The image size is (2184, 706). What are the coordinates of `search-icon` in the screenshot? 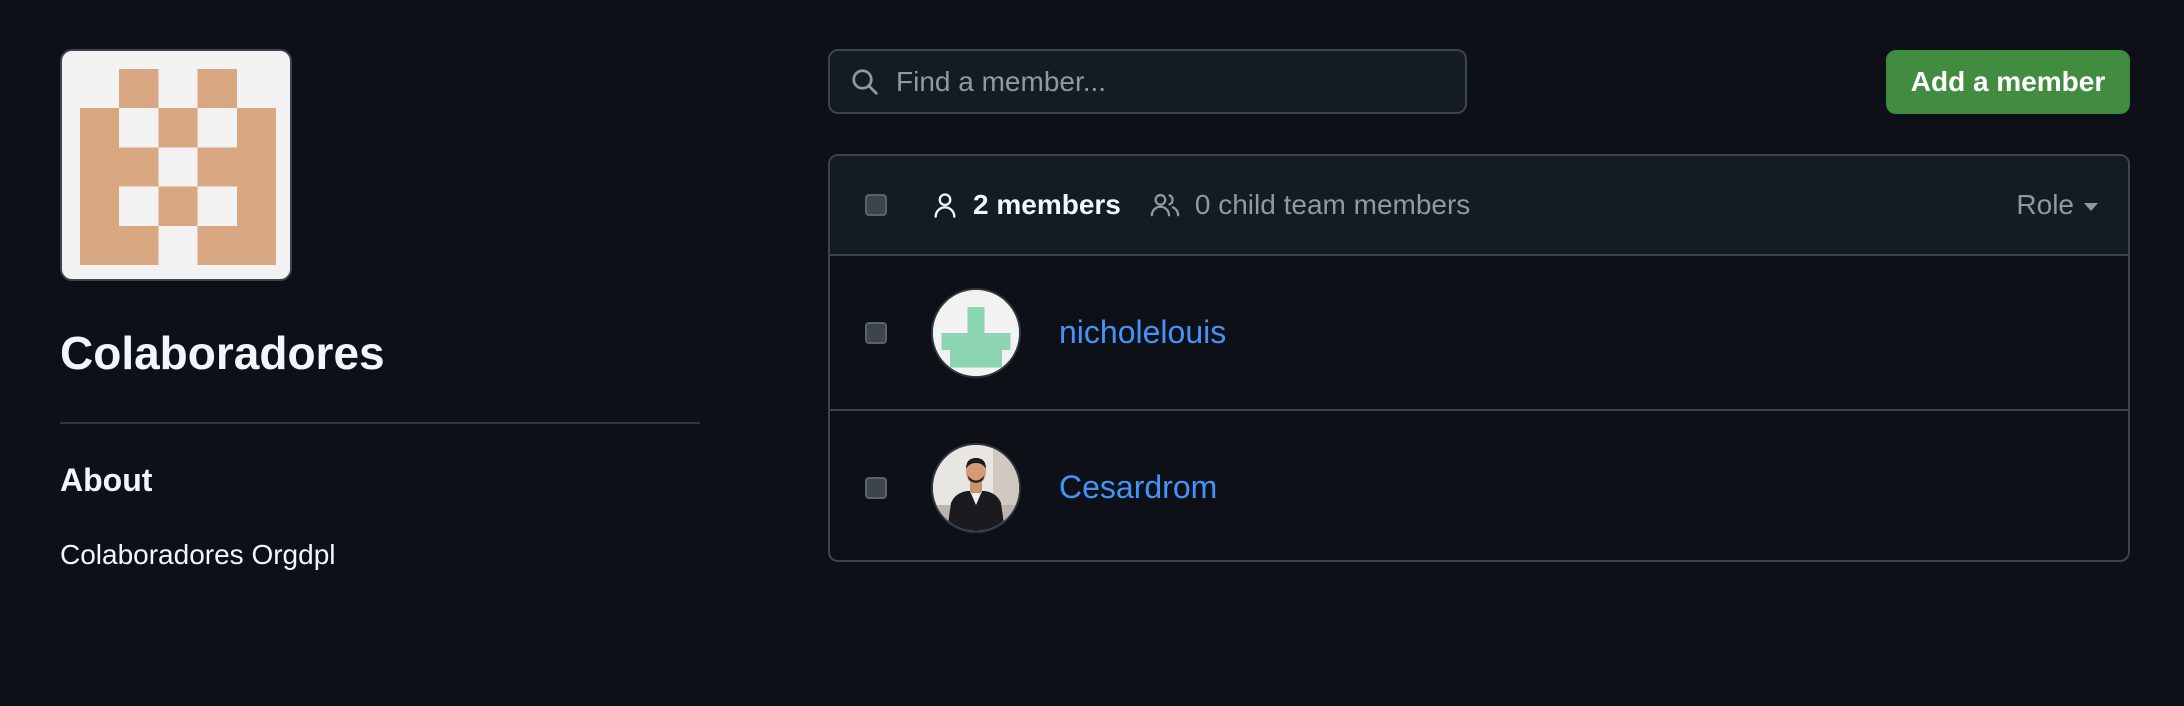 It's located at (865, 81).